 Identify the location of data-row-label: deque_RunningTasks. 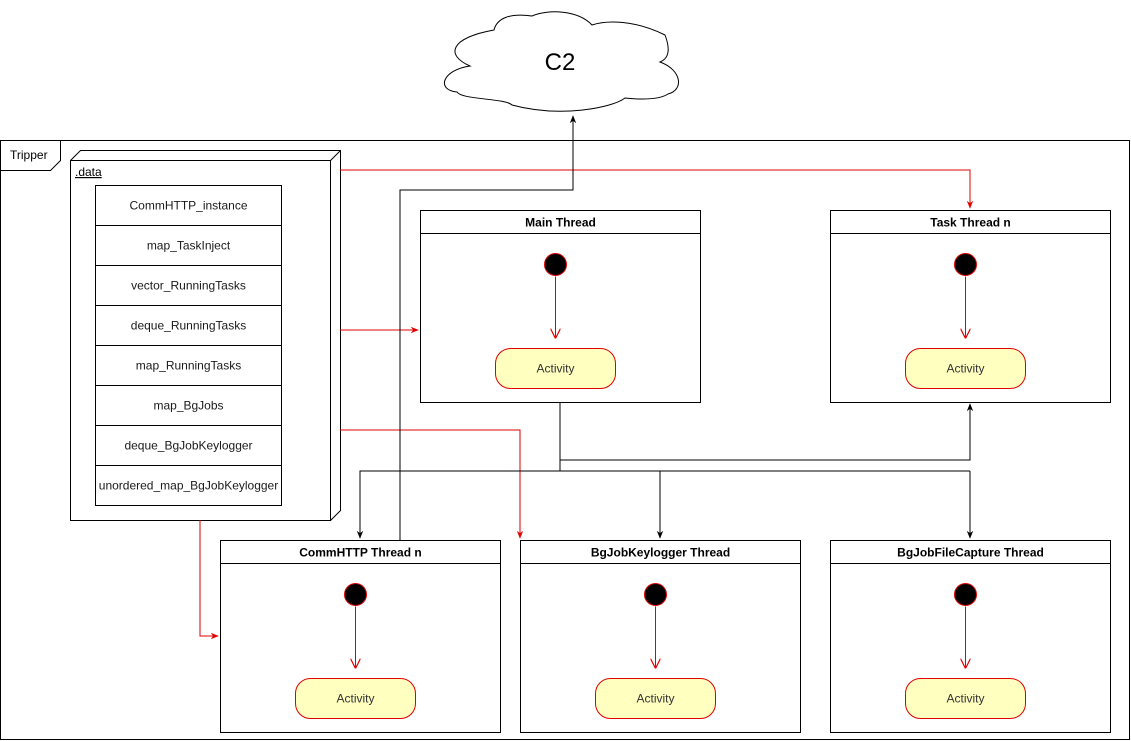
(188, 326).